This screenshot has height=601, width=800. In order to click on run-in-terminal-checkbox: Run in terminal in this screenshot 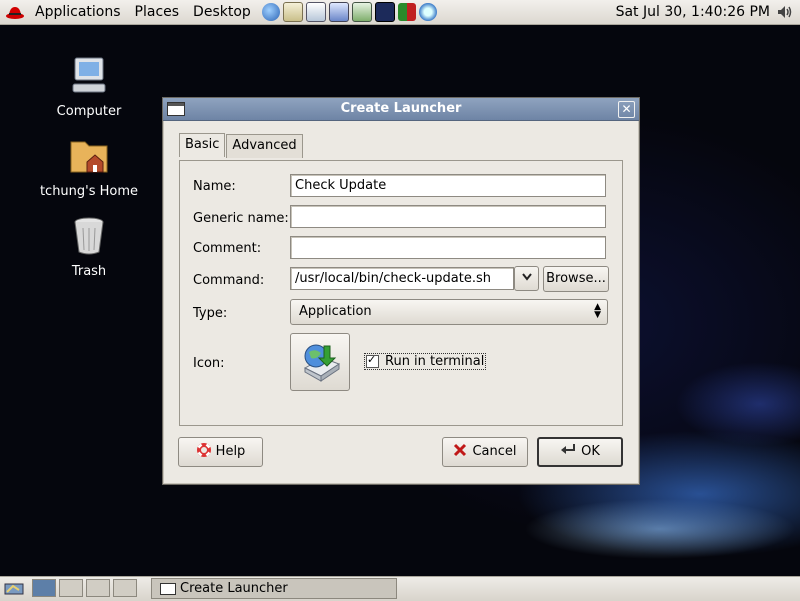, I will do `click(425, 361)`.